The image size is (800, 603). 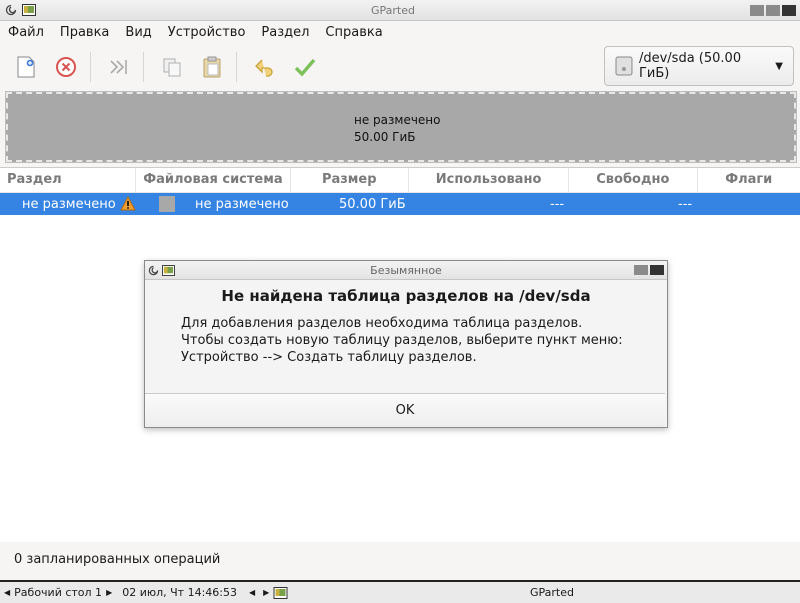 I want to click on device-selector: /dev/sda (50.00 ГиБ) ▼, so click(x=699, y=66).